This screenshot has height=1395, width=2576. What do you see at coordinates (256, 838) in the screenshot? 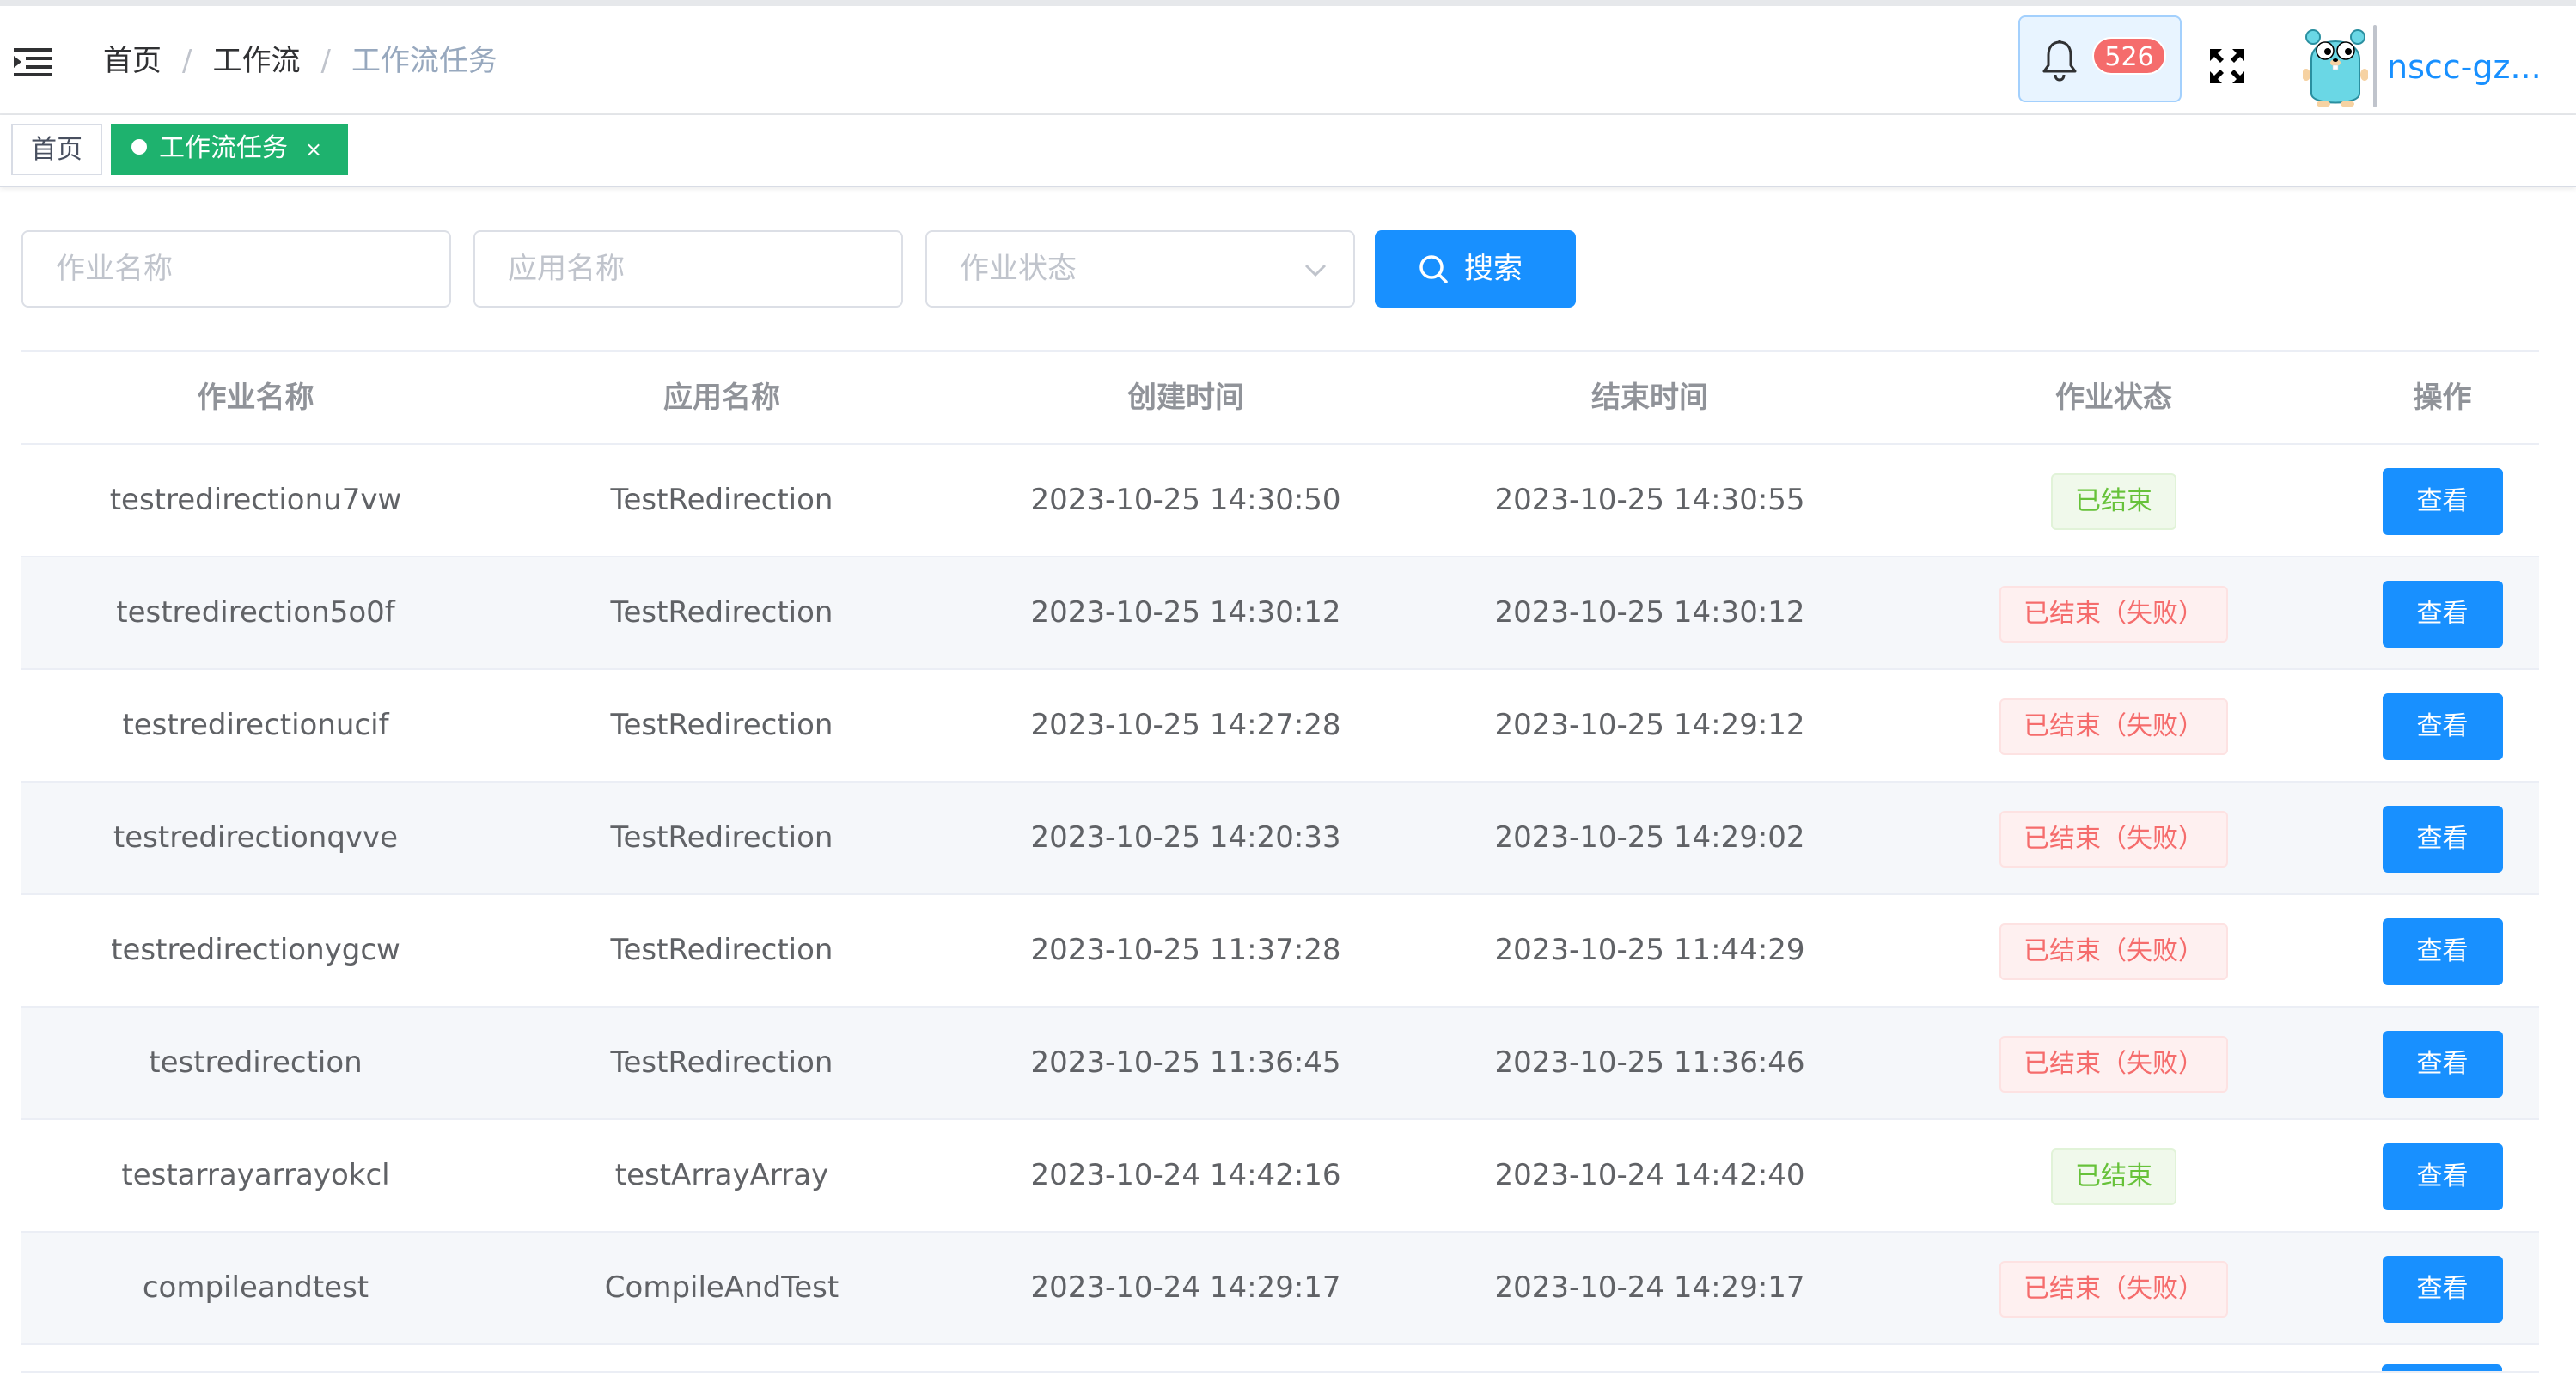
I see `job-name-cell: testredirectionqvve` at bounding box center [256, 838].